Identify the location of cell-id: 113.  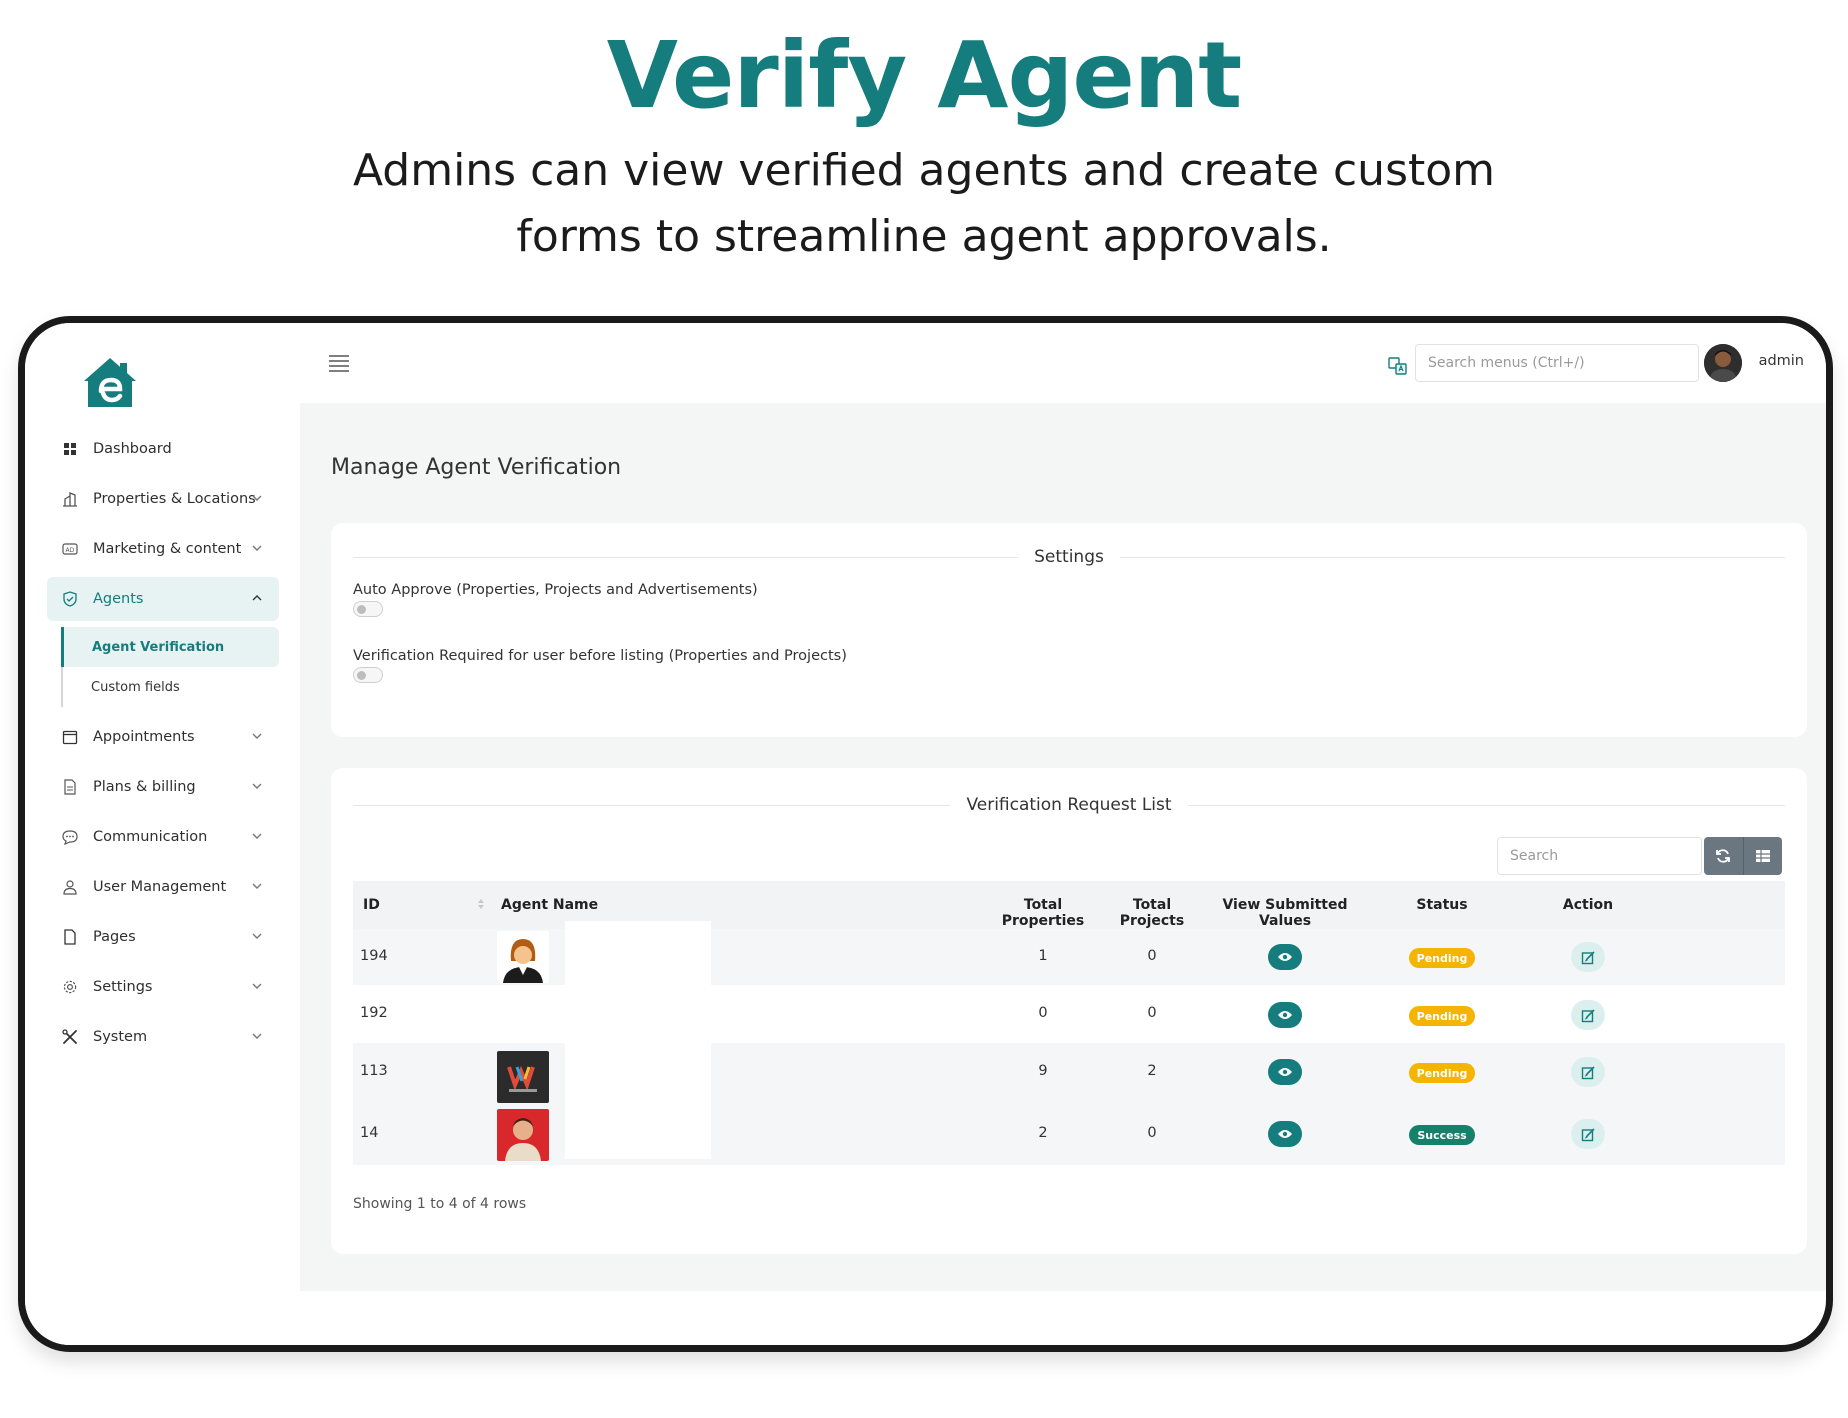
(374, 1071).